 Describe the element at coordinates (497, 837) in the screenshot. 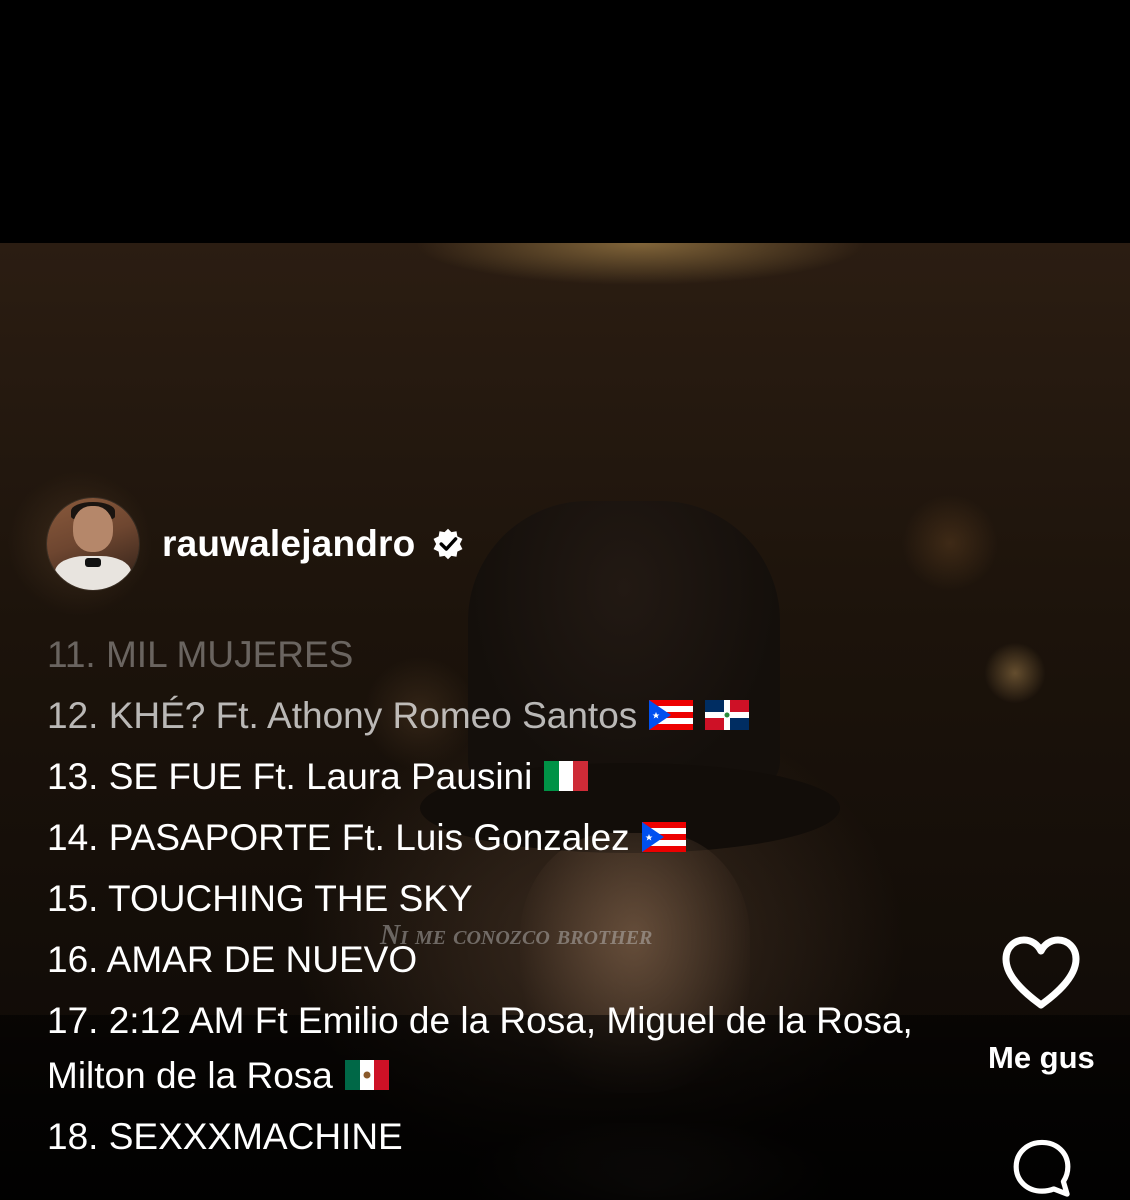

I see `track-item: 14. PASAPORTE Ft. Luis Gonzalez` at that location.